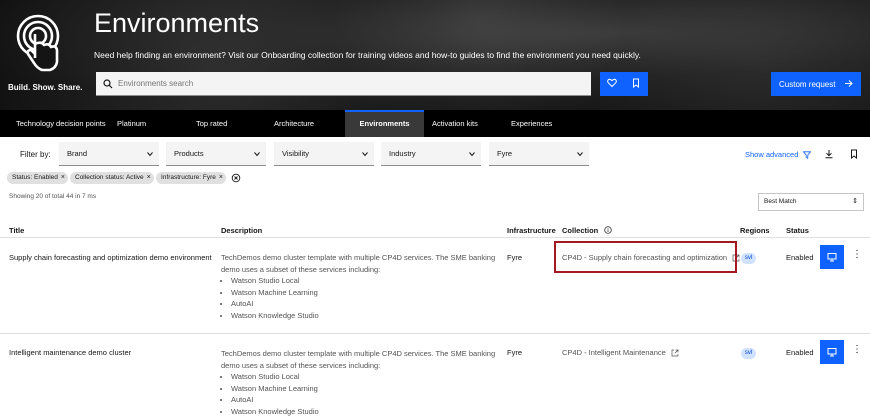 This screenshot has width=870, height=419. I want to click on products-select: Products, so click(216, 154).